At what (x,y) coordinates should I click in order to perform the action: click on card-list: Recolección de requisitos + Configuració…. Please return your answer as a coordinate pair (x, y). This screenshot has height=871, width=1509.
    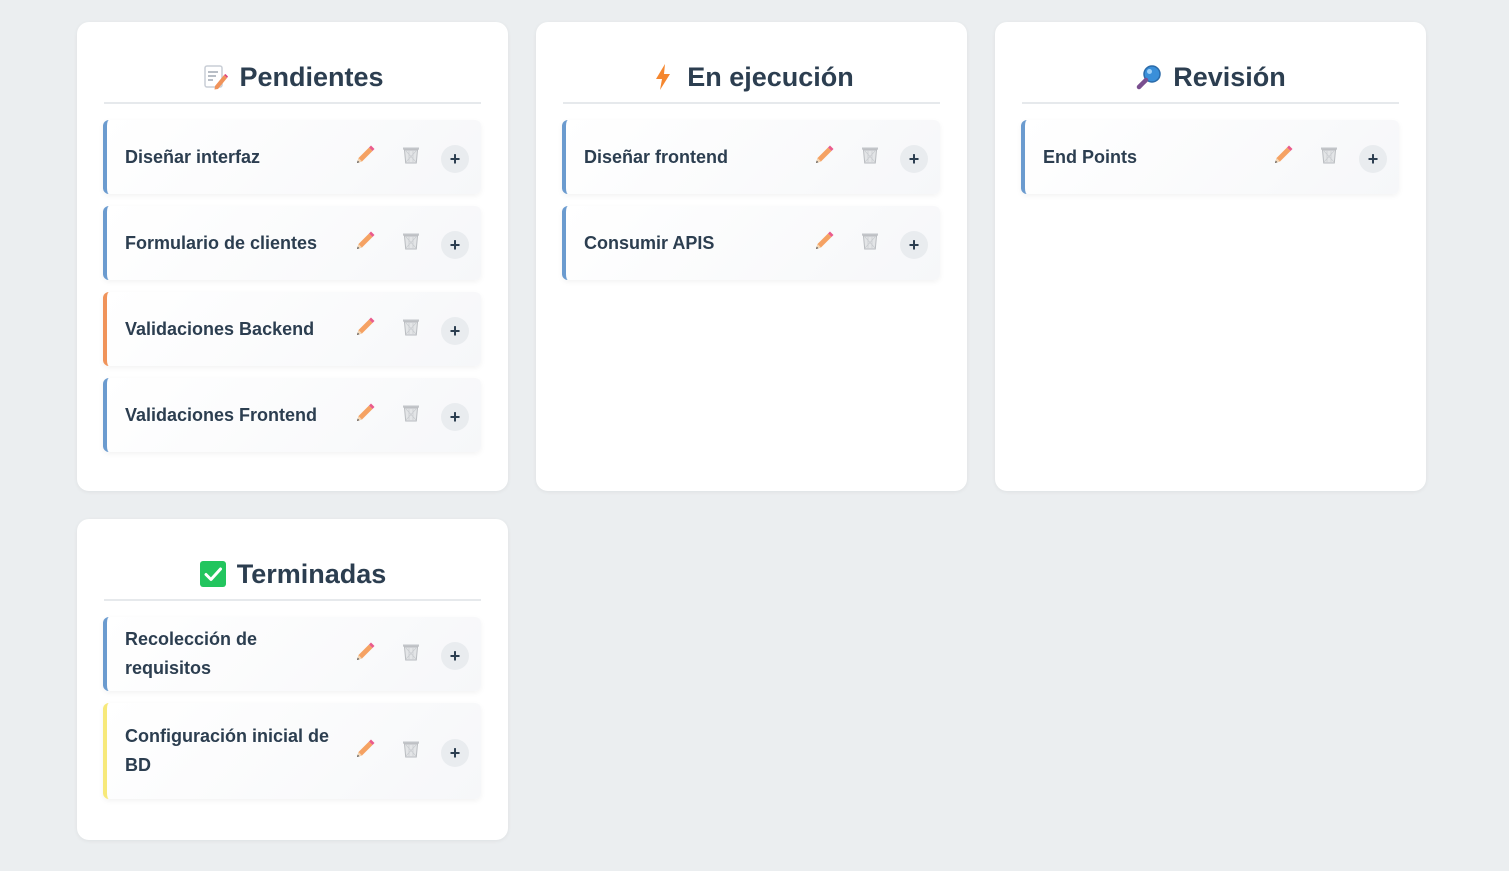
    Looking at the image, I should click on (292, 714).